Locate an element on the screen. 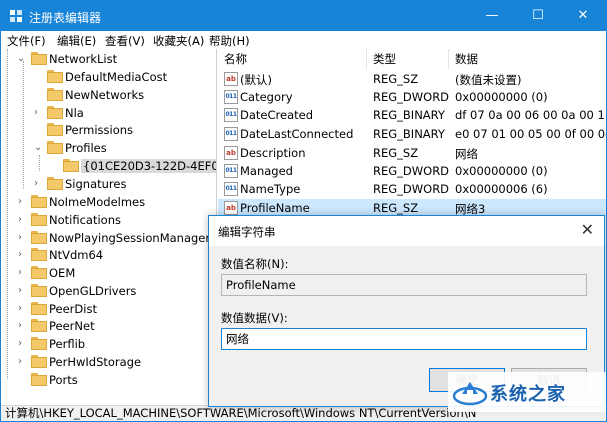 The height and width of the screenshot is (422, 607). tree-item-label: Nla is located at coordinates (74, 113).